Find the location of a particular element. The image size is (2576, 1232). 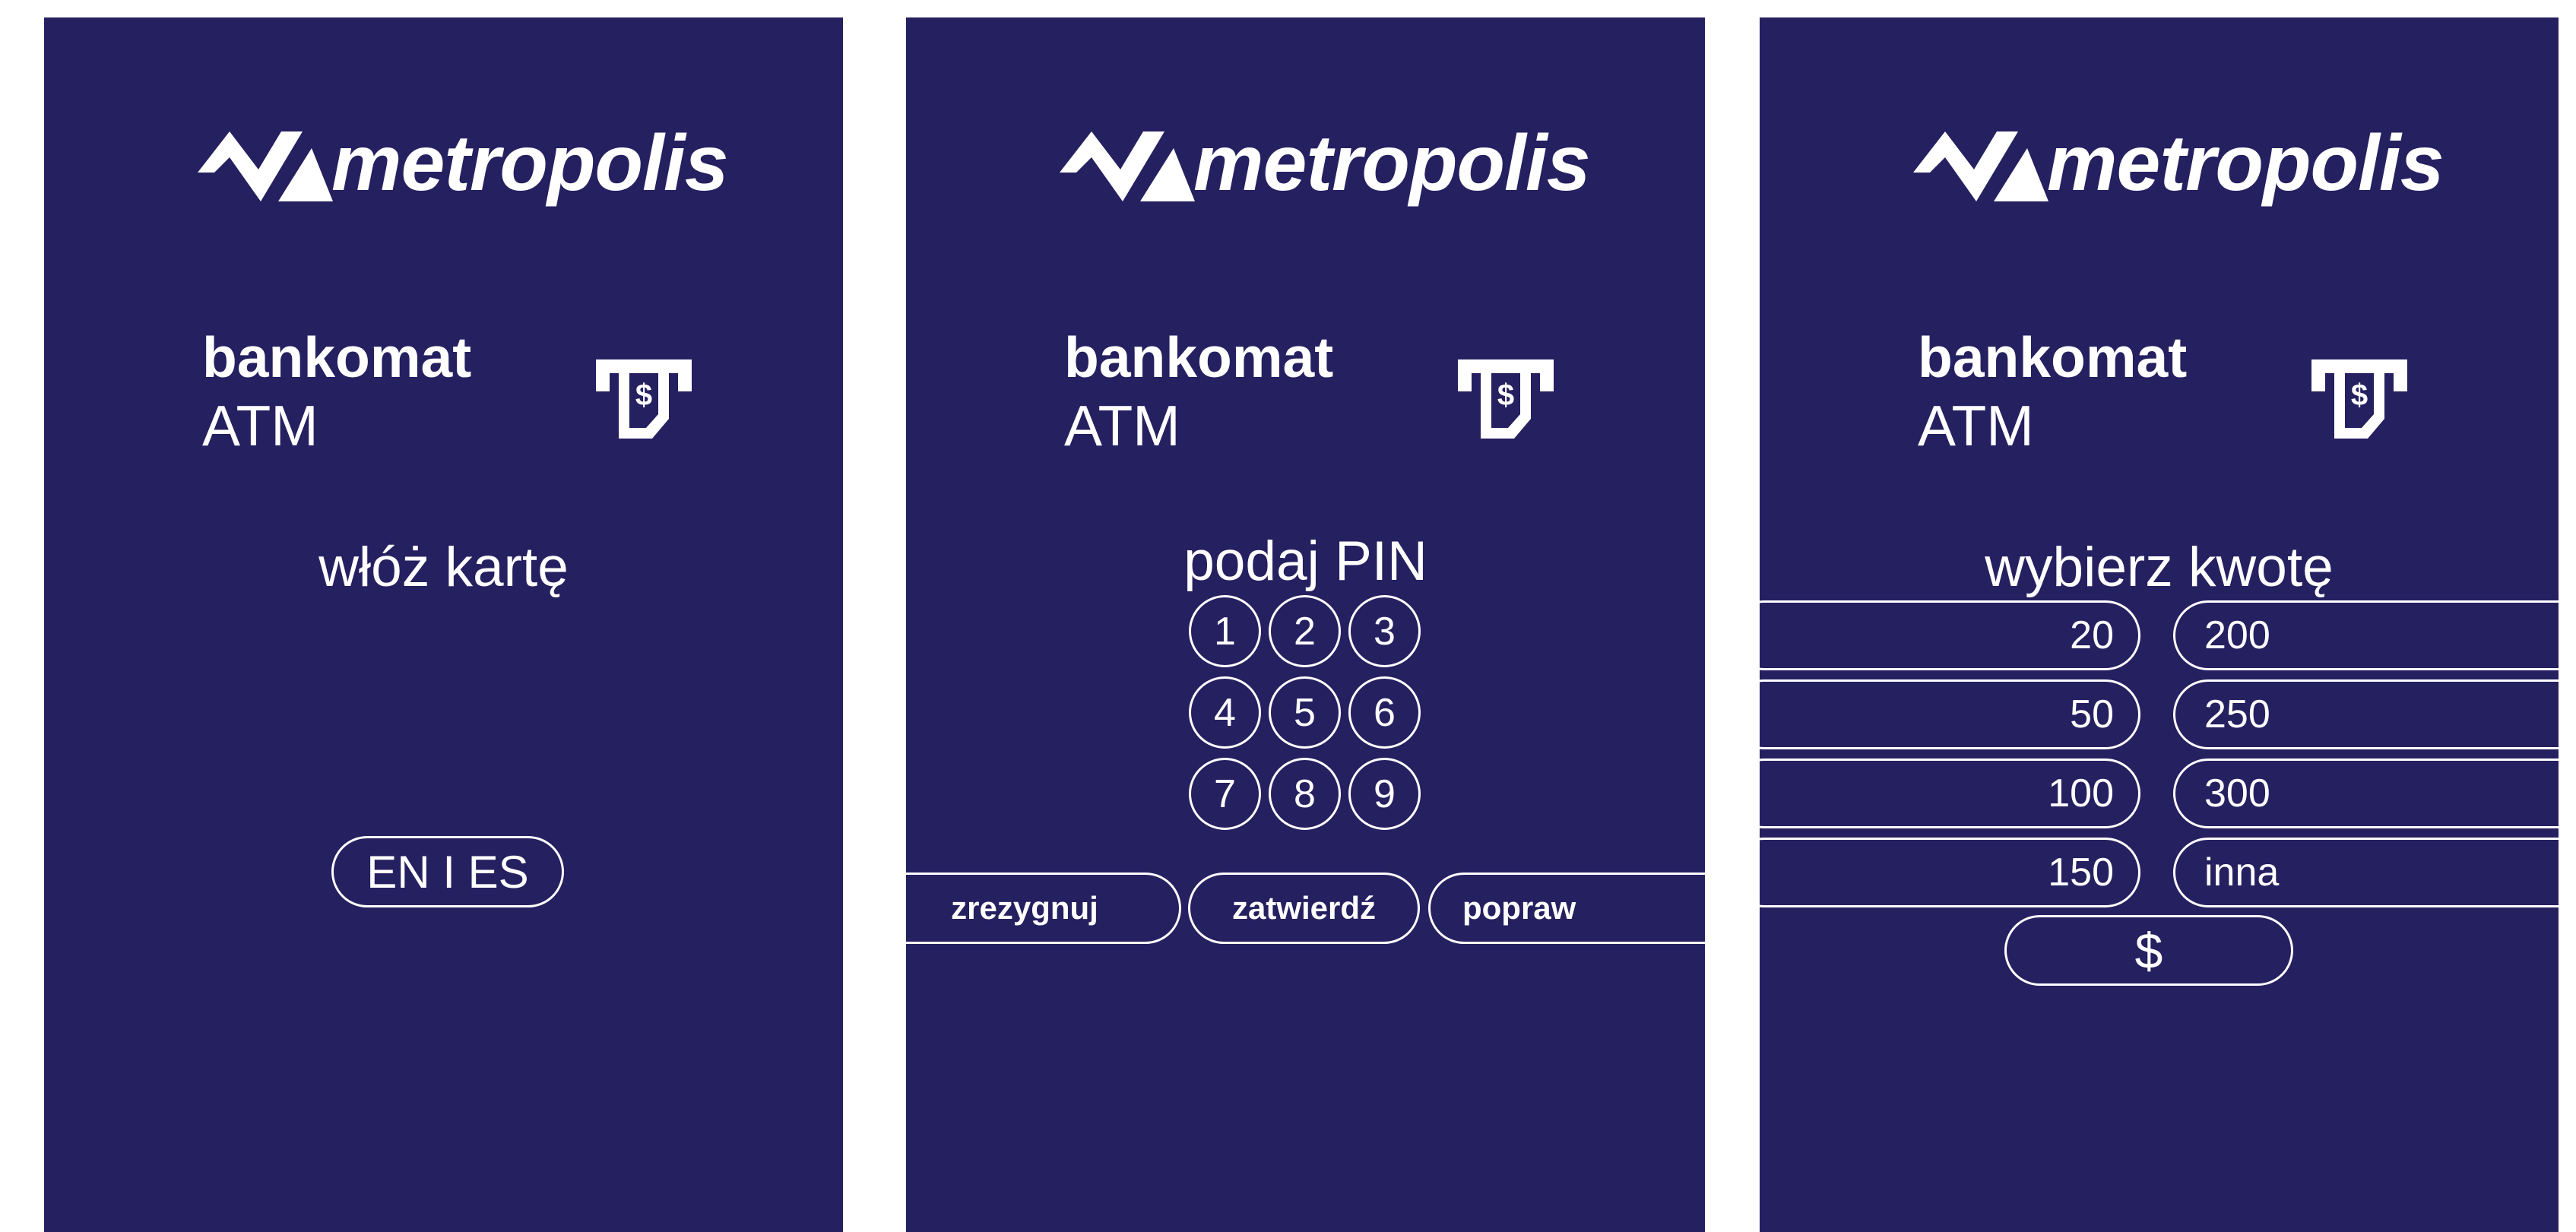

keypad-key-1: 1 is located at coordinates (1225, 631).